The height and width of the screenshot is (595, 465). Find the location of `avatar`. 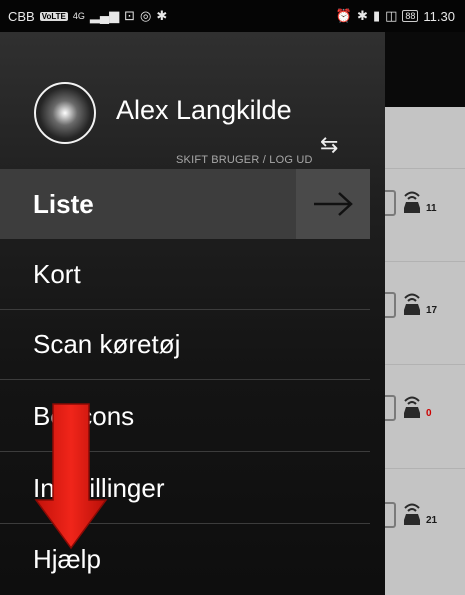

avatar is located at coordinates (65, 113).